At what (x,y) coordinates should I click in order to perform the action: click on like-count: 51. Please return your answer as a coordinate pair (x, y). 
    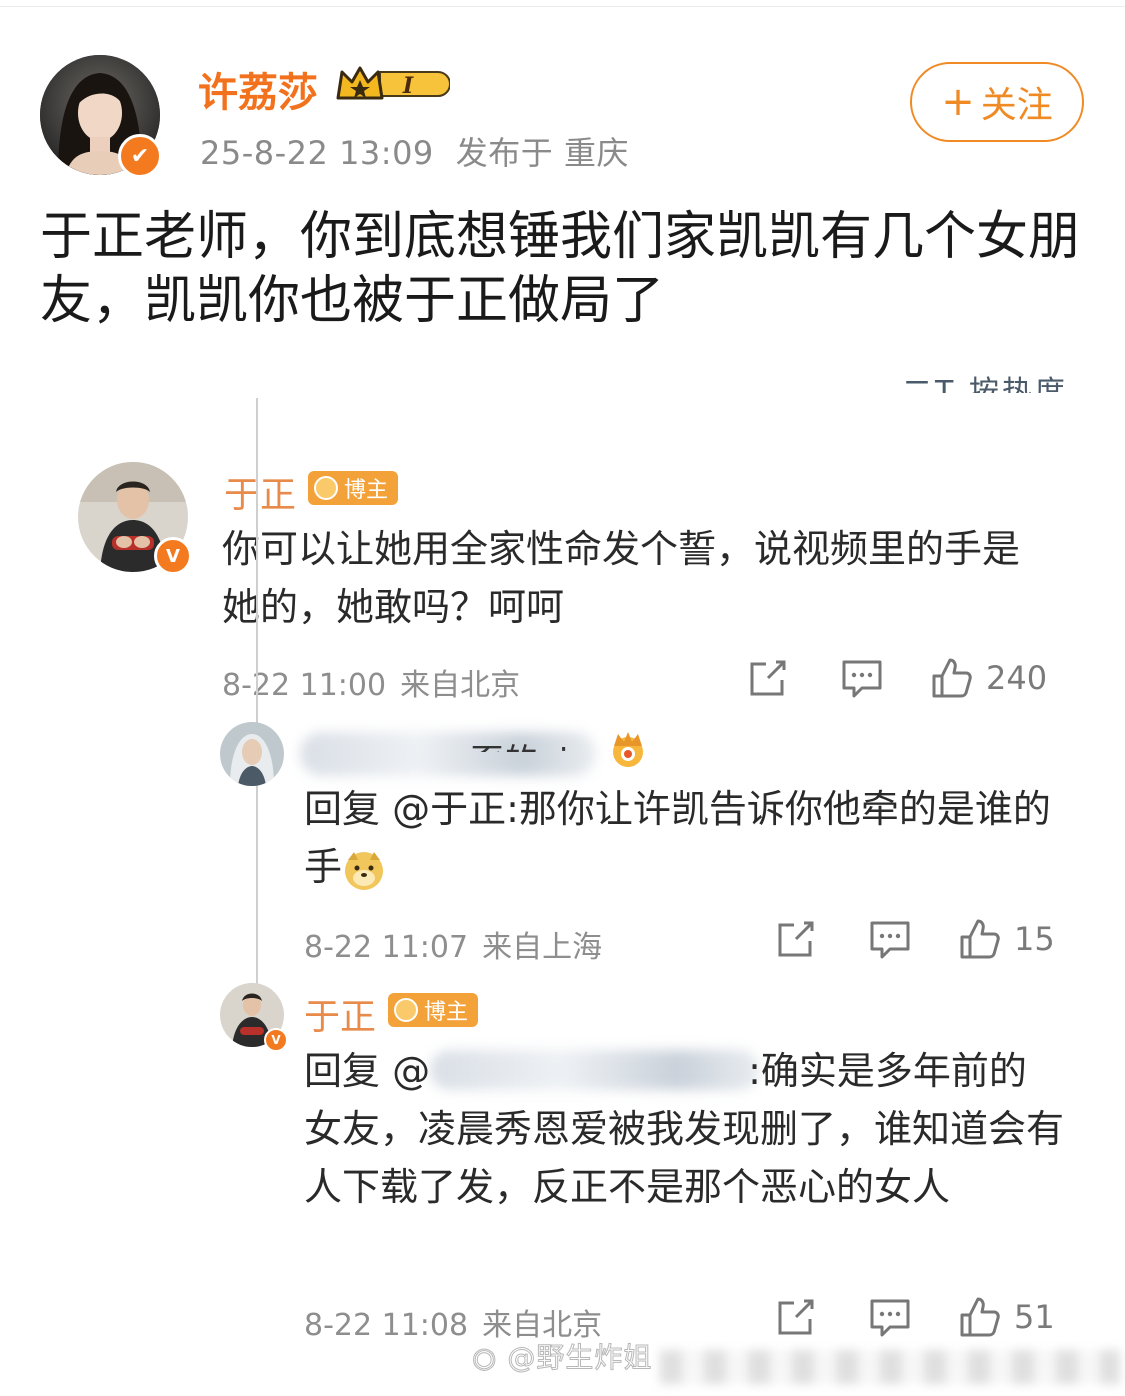
    Looking at the image, I should click on (1034, 1317).